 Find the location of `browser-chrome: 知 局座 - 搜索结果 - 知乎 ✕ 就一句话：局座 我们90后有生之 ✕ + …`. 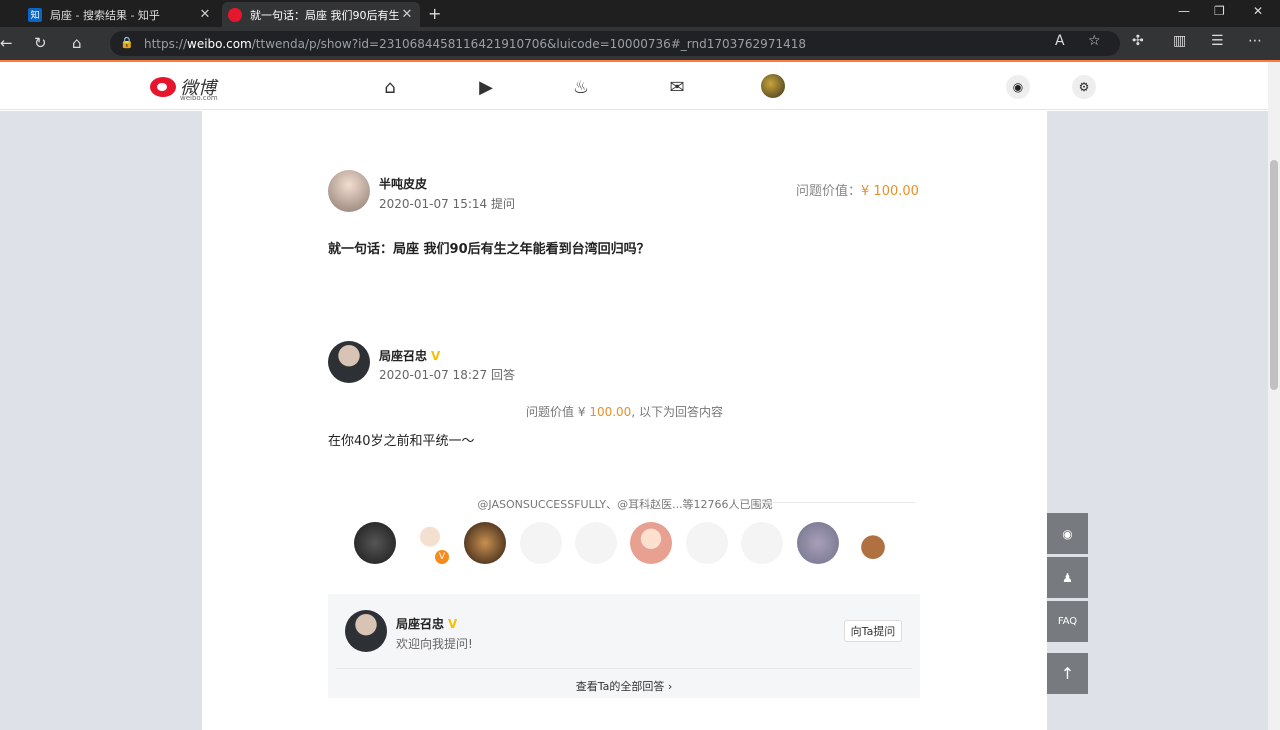

browser-chrome: 知 局座 - 搜索结果 - 知乎 ✕ 就一句话：局座 我们90后有生之 ✕ + … is located at coordinates (640, 31).